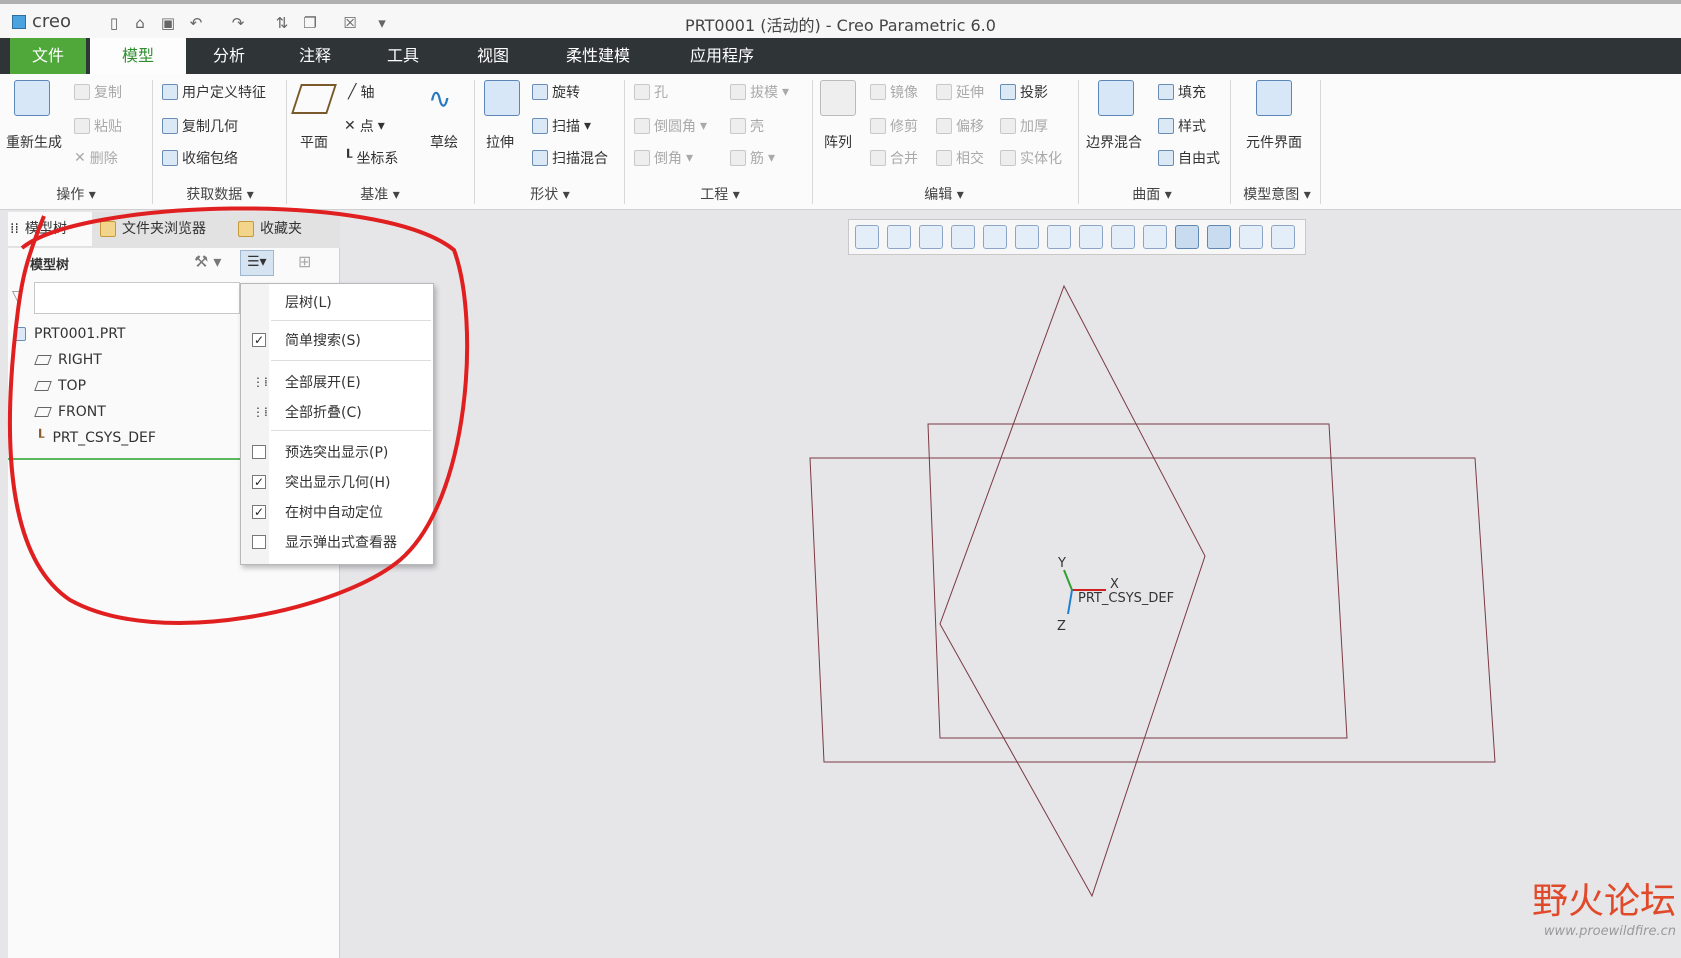  Describe the element at coordinates (200, 158) in the screenshot. I see `shrinkwrap-button: 收缩包络` at that location.